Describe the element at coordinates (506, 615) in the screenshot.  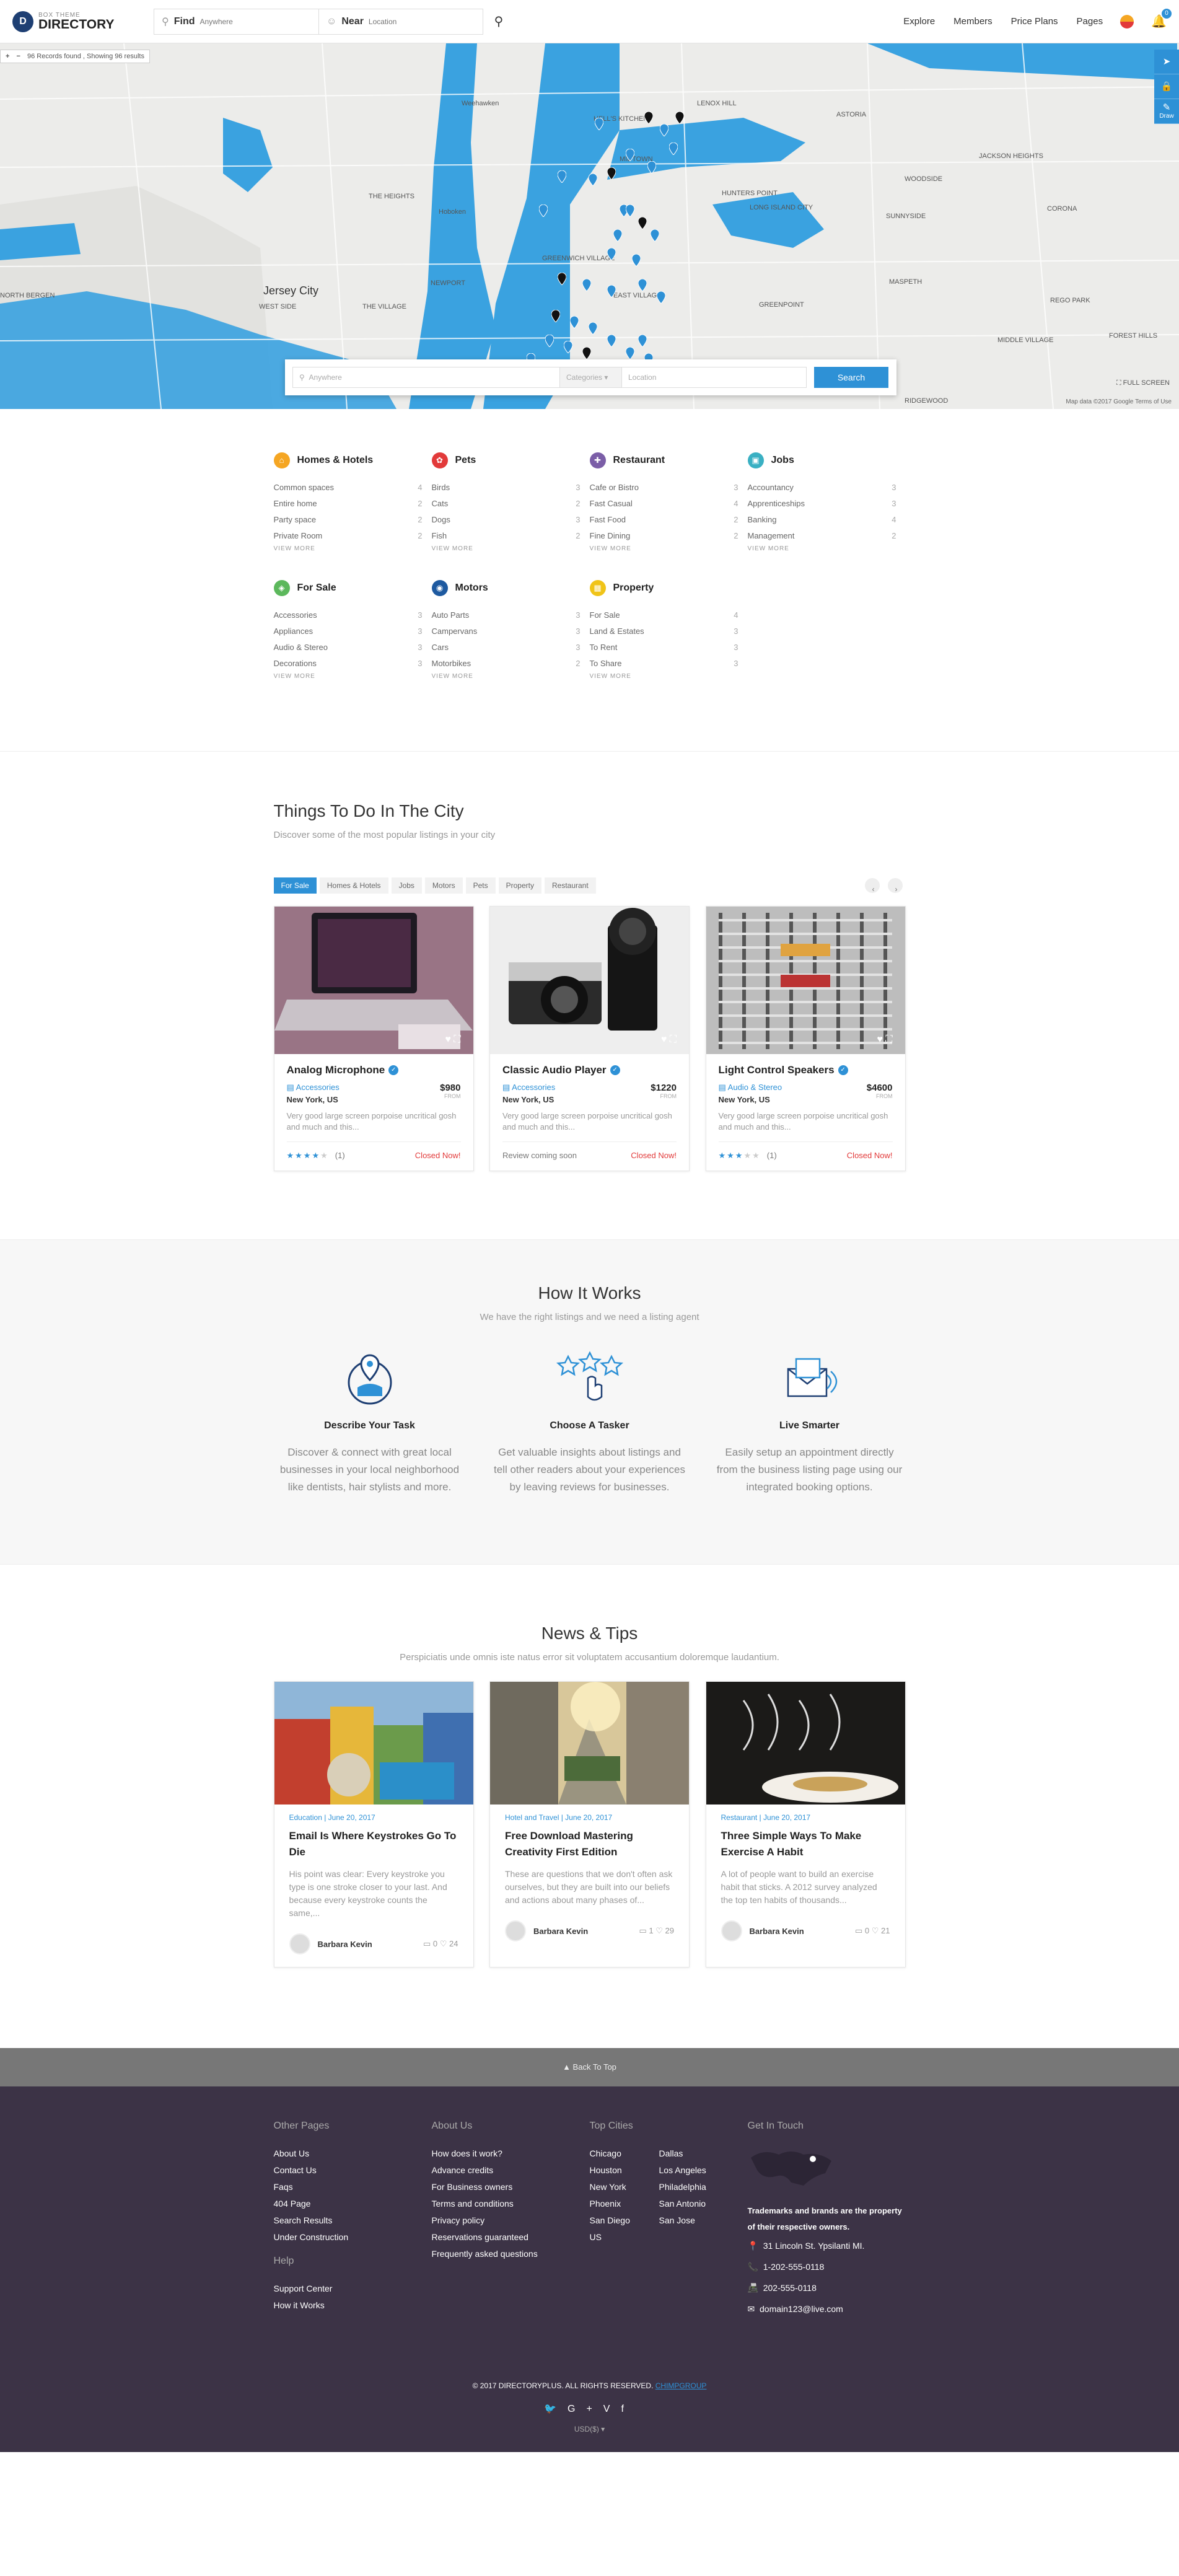
I see `category-item: Auto Parts 3` at that location.